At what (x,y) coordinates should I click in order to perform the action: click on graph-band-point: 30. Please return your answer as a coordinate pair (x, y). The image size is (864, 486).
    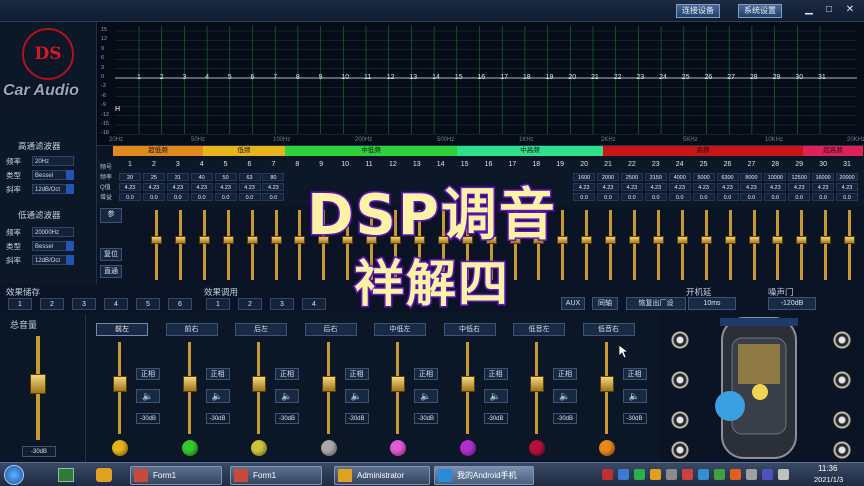
    Looking at the image, I should click on (799, 77).